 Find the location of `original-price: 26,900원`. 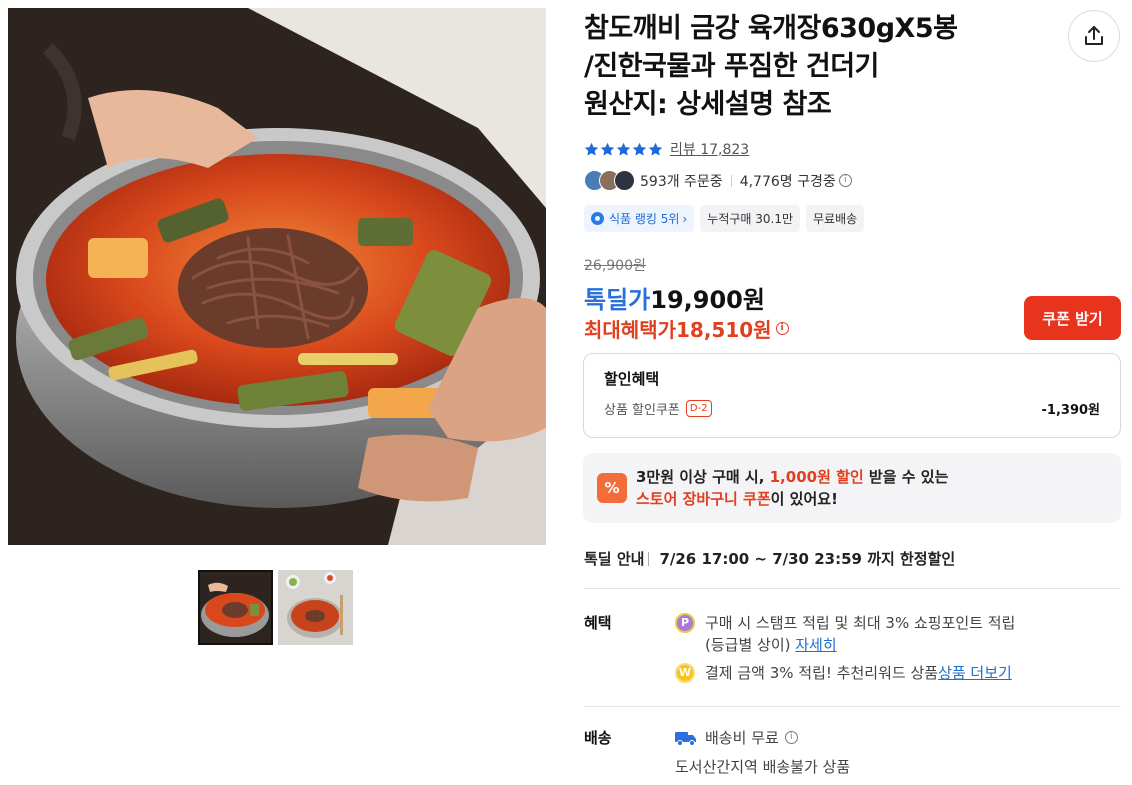

original-price: 26,900원 is located at coordinates (615, 266).